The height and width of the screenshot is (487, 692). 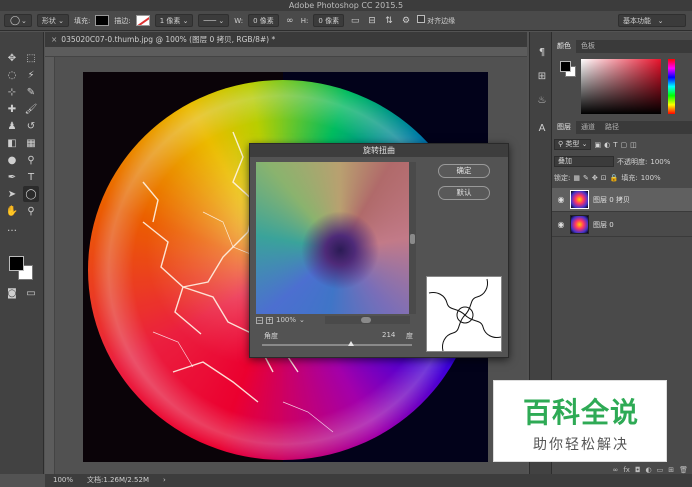 I want to click on healing-icon: ✚, so click(x=12, y=109).